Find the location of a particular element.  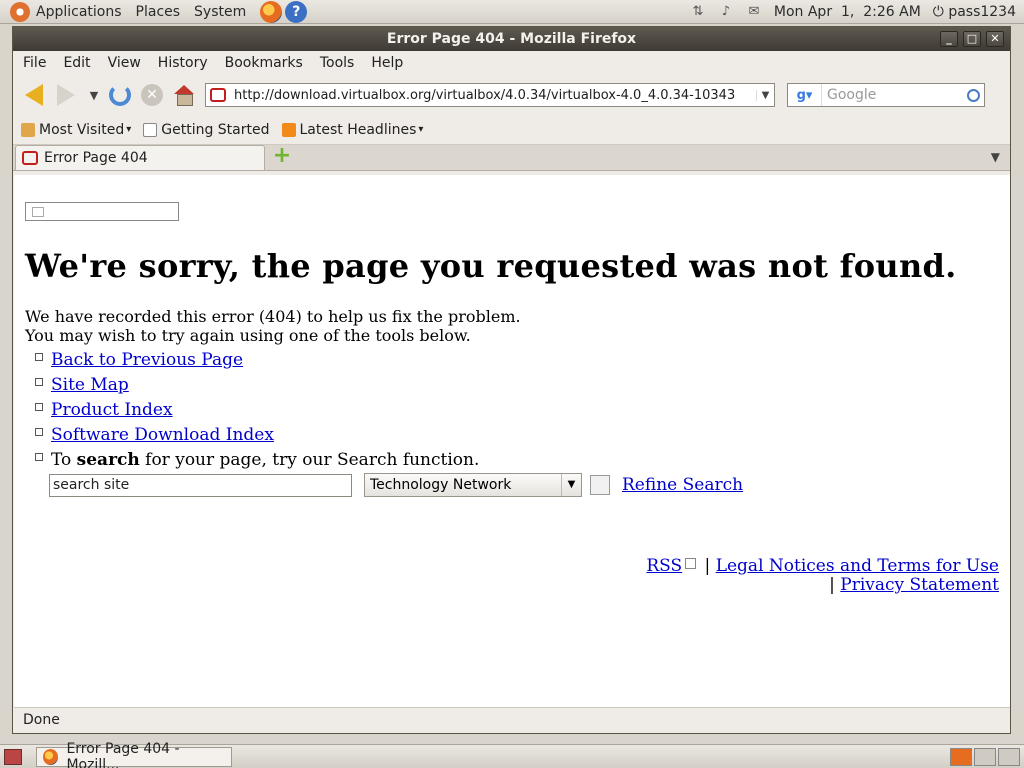

search-scope-select: Technology Network ▼ is located at coordinates (473, 485).